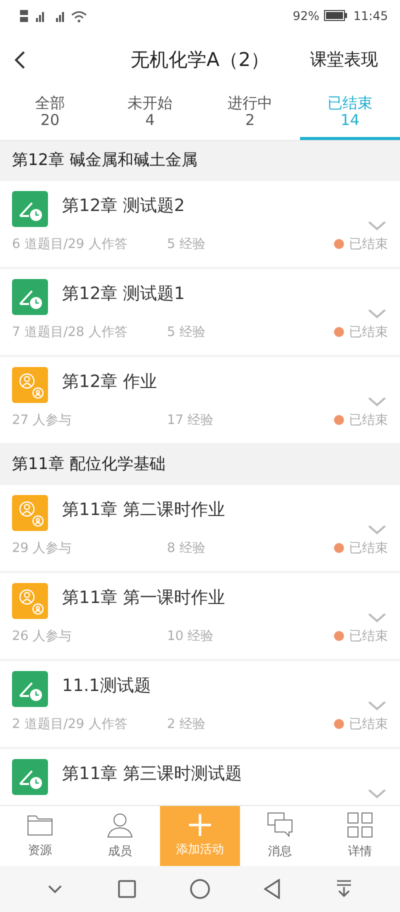  I want to click on activity-title: 第12章 测试题1, so click(225, 293).